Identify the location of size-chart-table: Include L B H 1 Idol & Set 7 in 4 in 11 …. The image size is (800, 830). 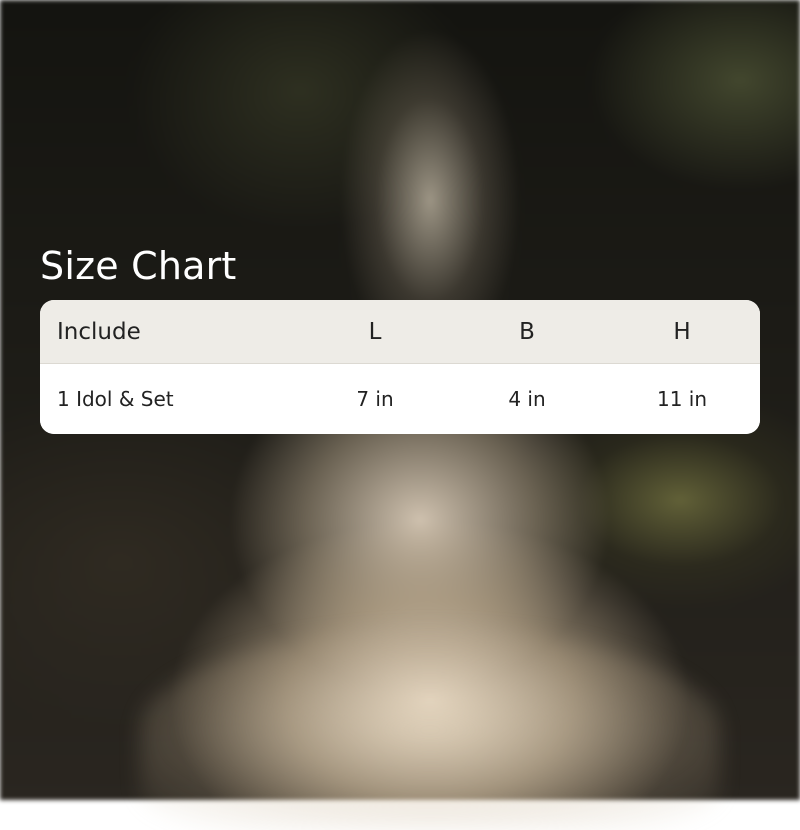
(400, 367).